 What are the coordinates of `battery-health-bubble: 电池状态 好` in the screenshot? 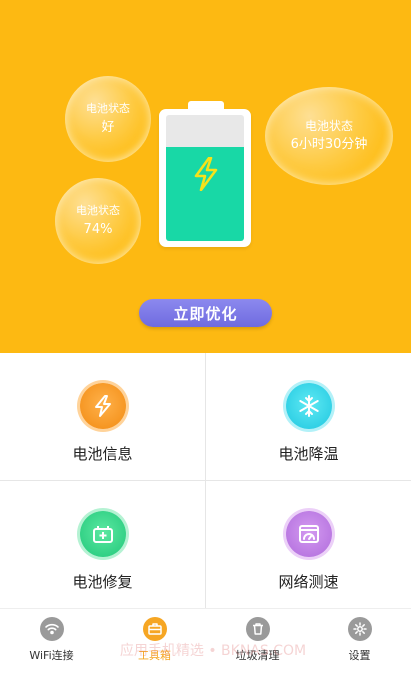 It's located at (108, 119).